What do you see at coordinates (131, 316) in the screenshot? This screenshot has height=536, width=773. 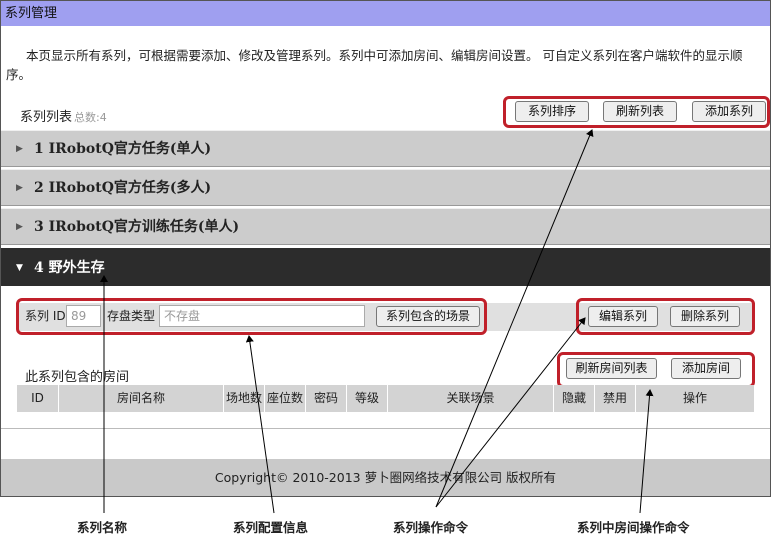 I see `storage-type-label: 存盘类型` at bounding box center [131, 316].